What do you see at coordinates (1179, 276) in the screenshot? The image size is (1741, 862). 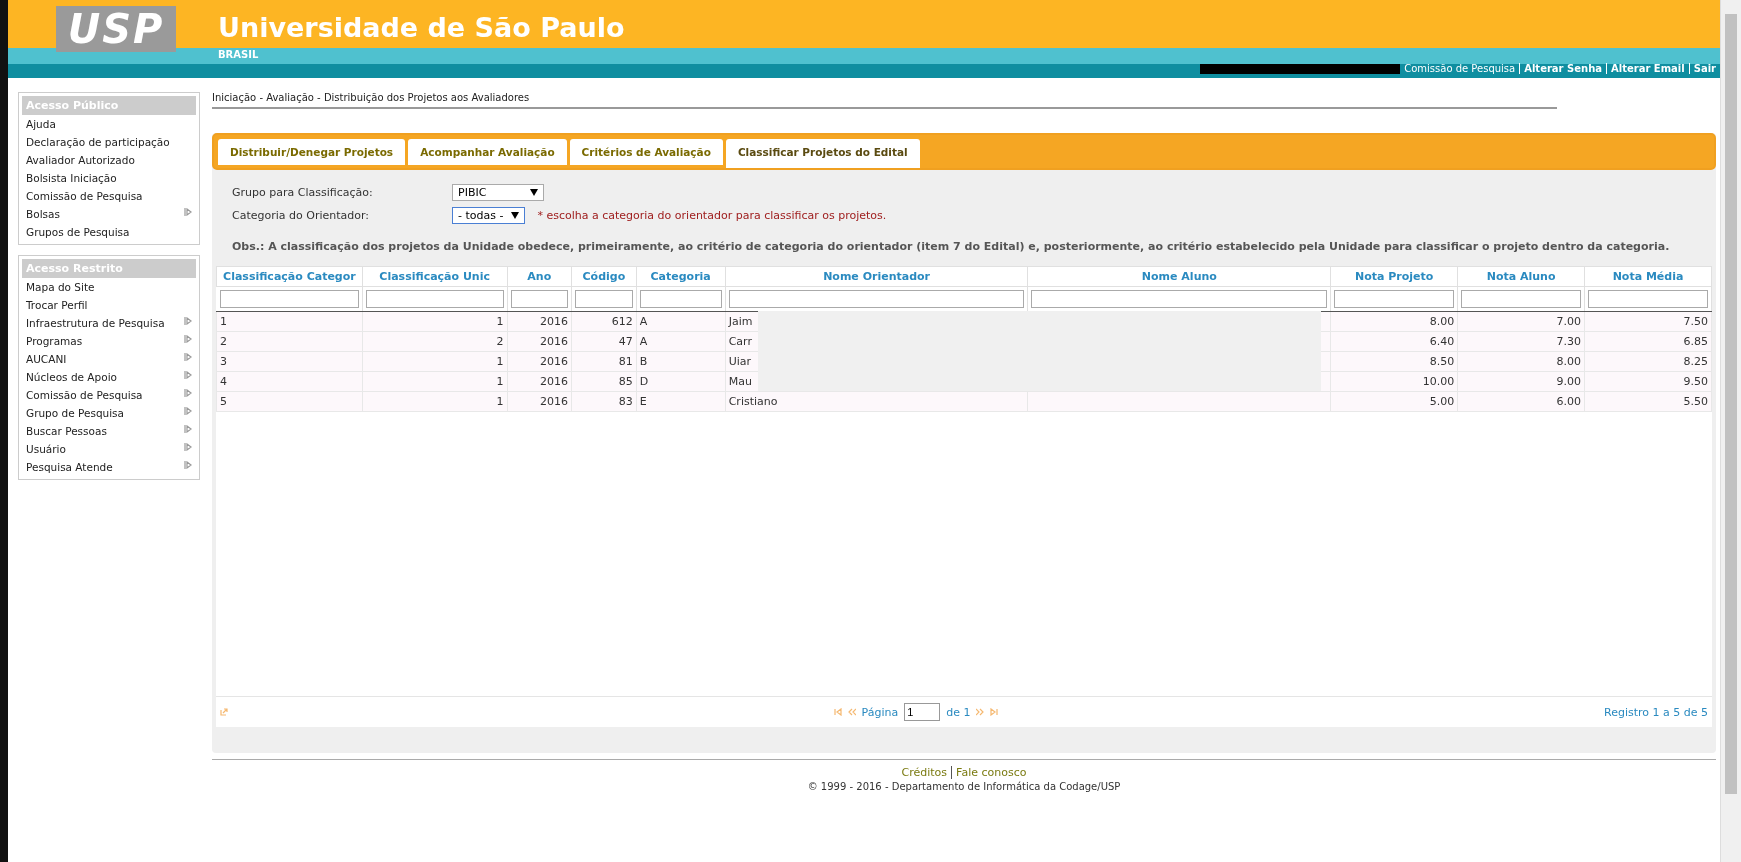 I see `column-header: Nome Aluno` at bounding box center [1179, 276].